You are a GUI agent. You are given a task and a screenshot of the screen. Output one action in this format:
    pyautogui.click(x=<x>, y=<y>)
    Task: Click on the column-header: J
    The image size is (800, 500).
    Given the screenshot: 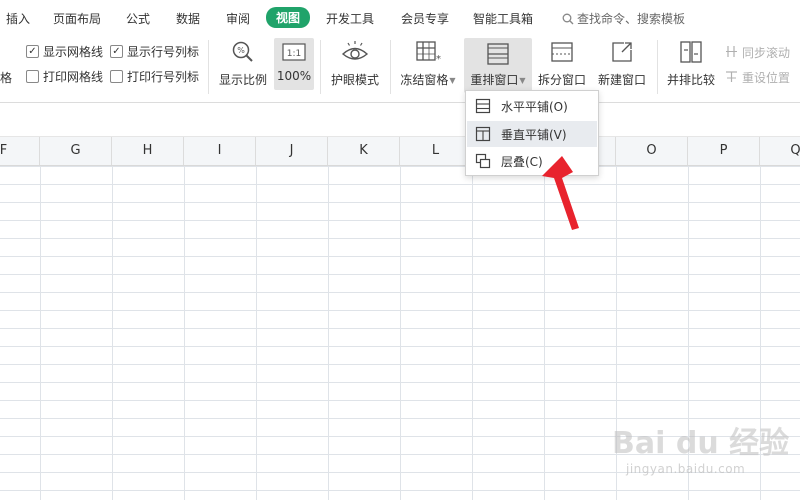 What is the action you would take?
    pyautogui.click(x=292, y=151)
    